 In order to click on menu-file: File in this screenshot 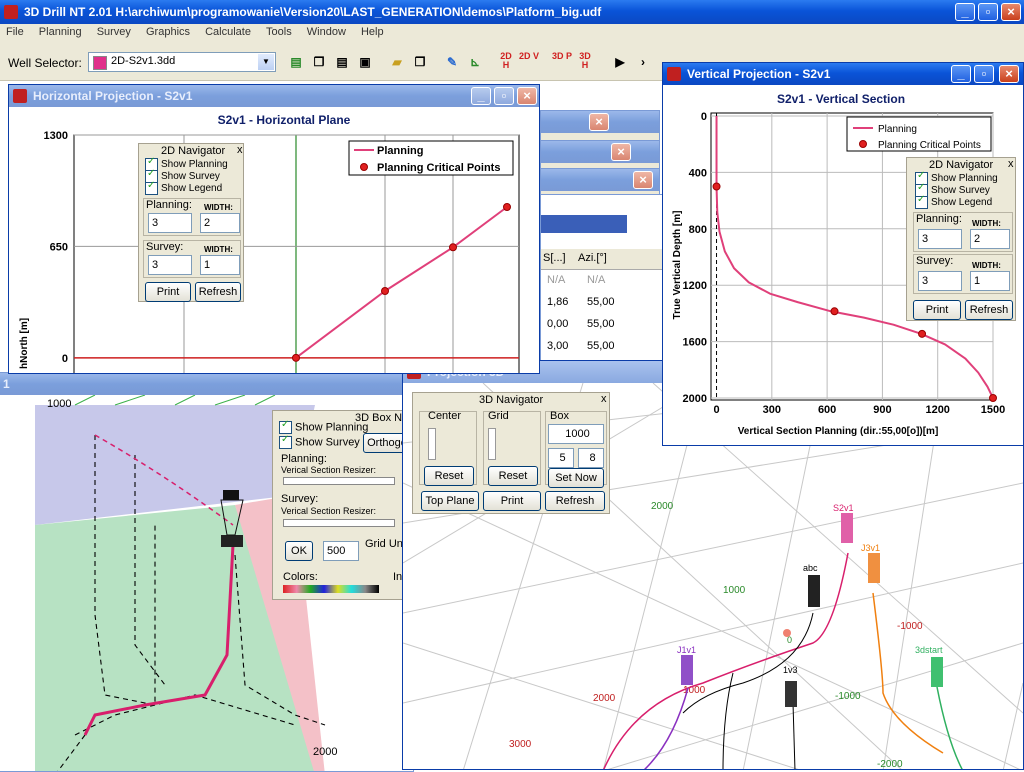, I will do `click(15, 32)`.